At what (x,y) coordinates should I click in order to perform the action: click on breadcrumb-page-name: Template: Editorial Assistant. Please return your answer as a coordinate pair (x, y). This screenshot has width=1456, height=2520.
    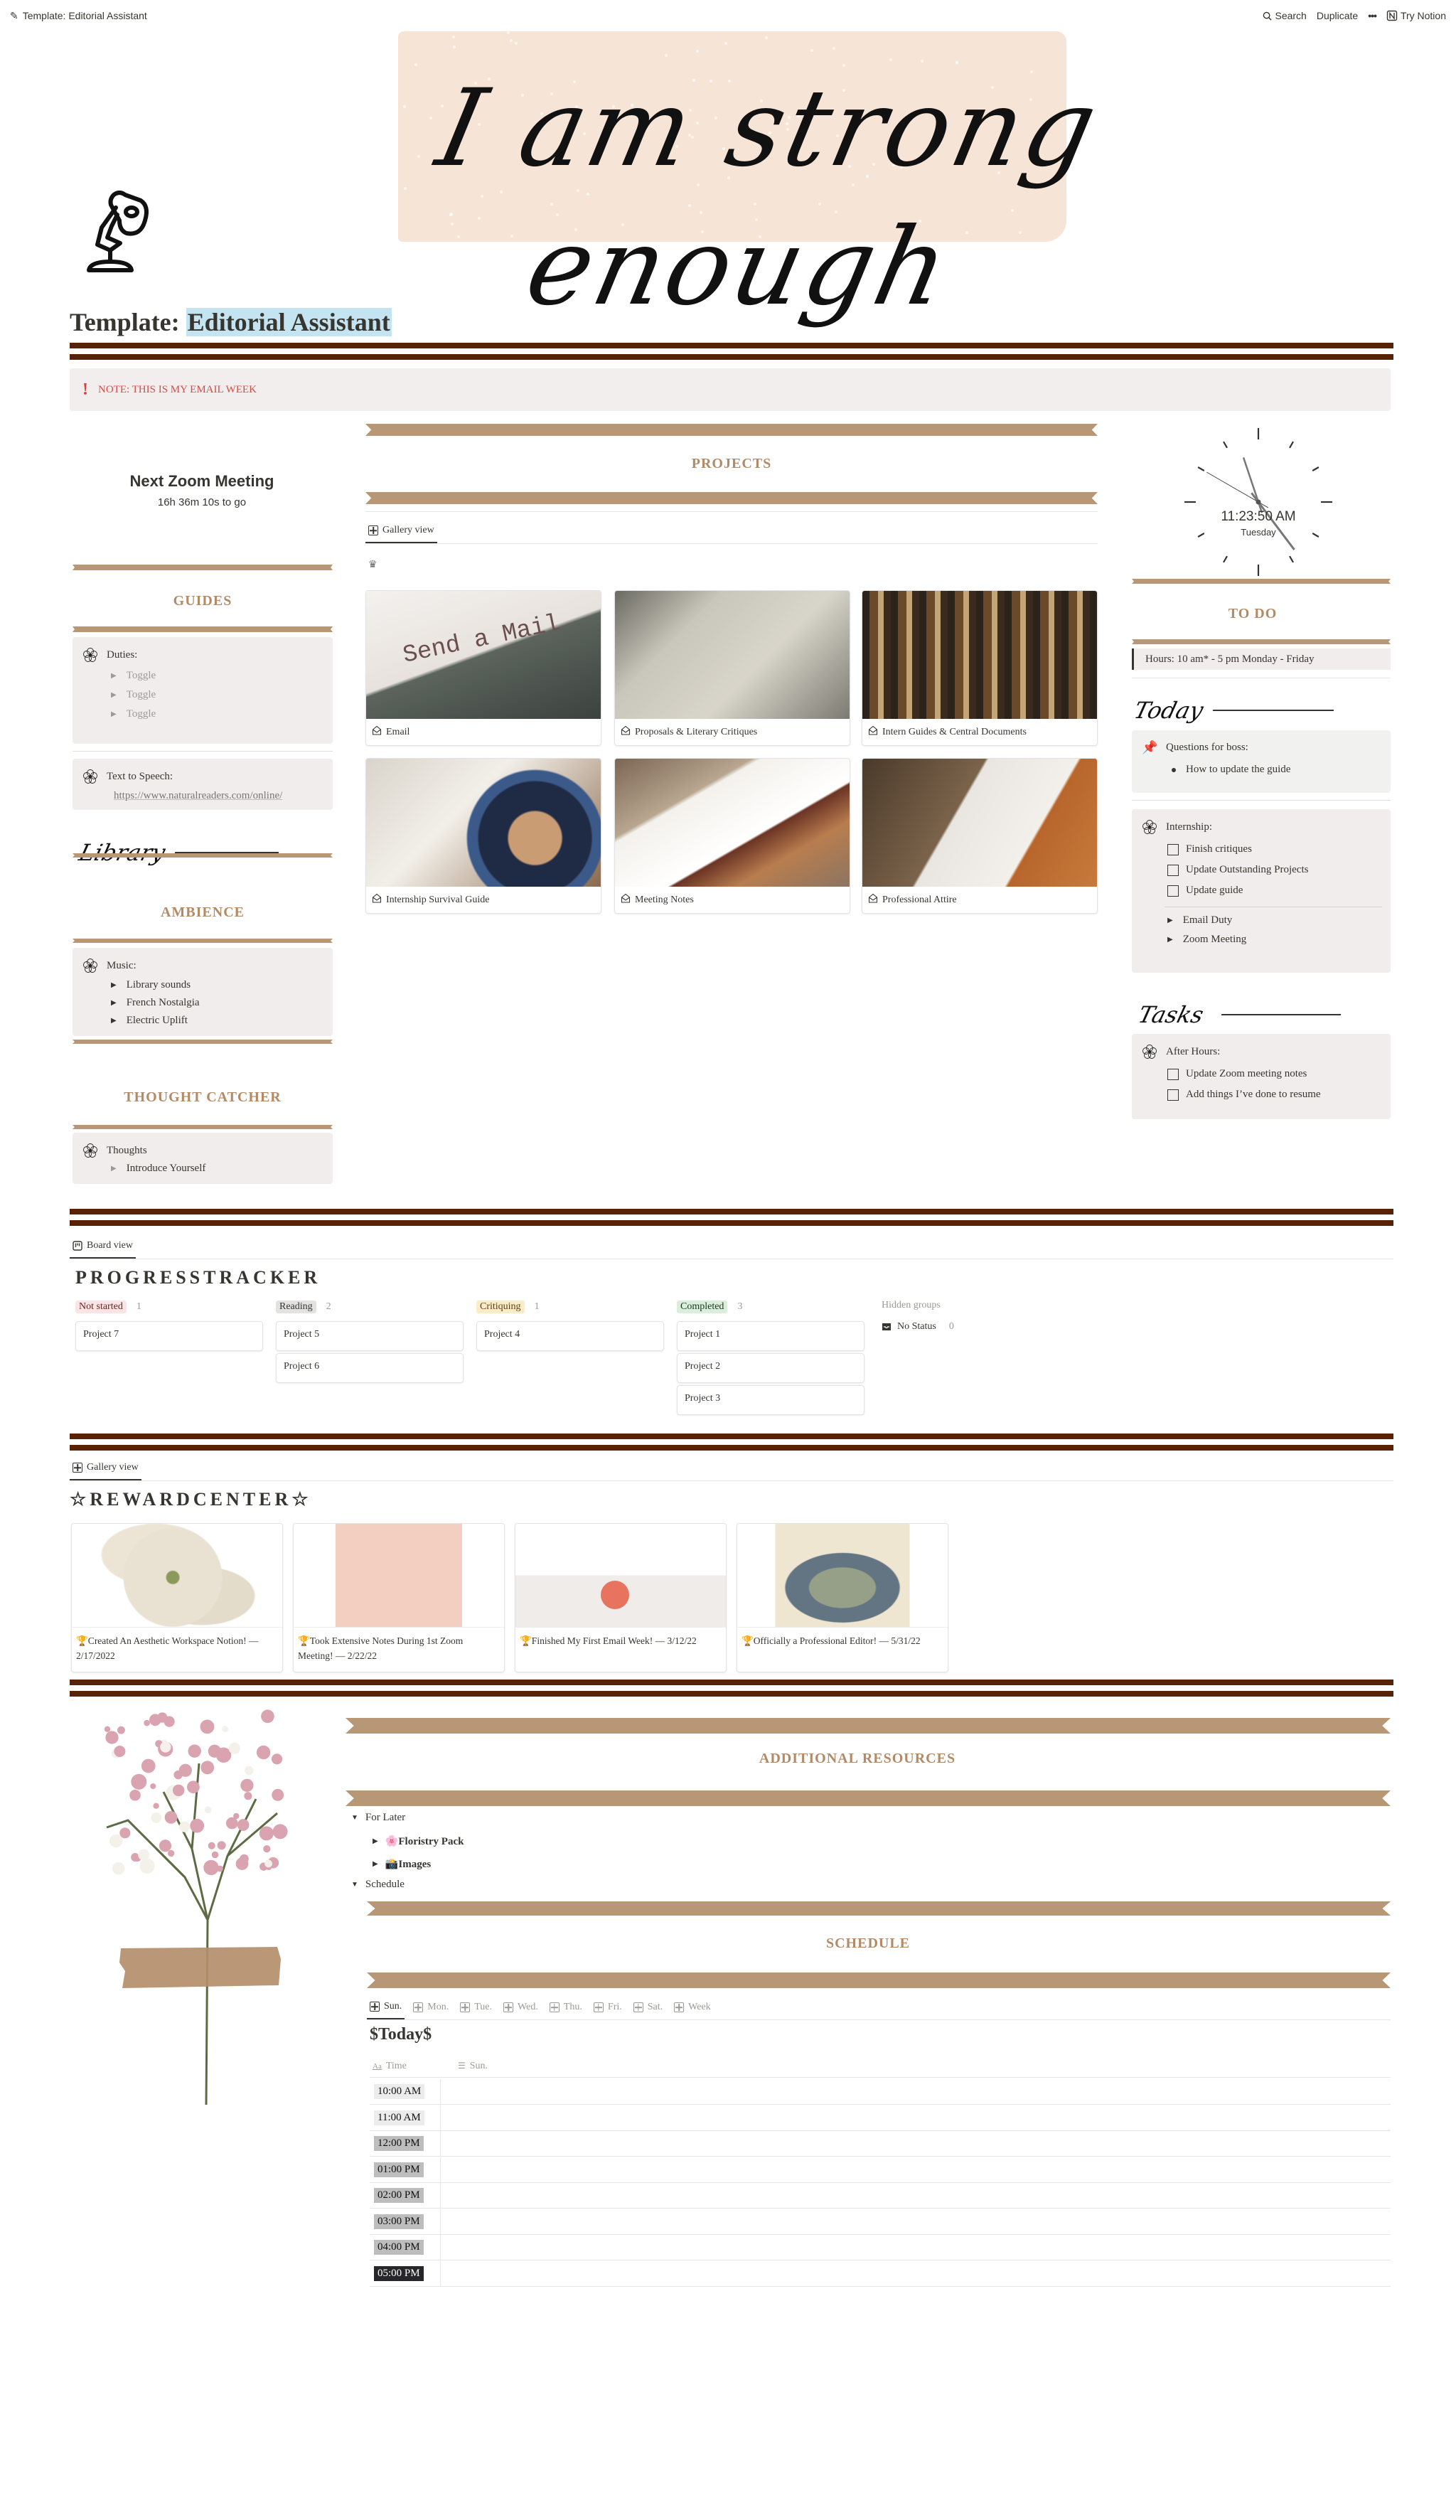
    Looking at the image, I should click on (85, 16).